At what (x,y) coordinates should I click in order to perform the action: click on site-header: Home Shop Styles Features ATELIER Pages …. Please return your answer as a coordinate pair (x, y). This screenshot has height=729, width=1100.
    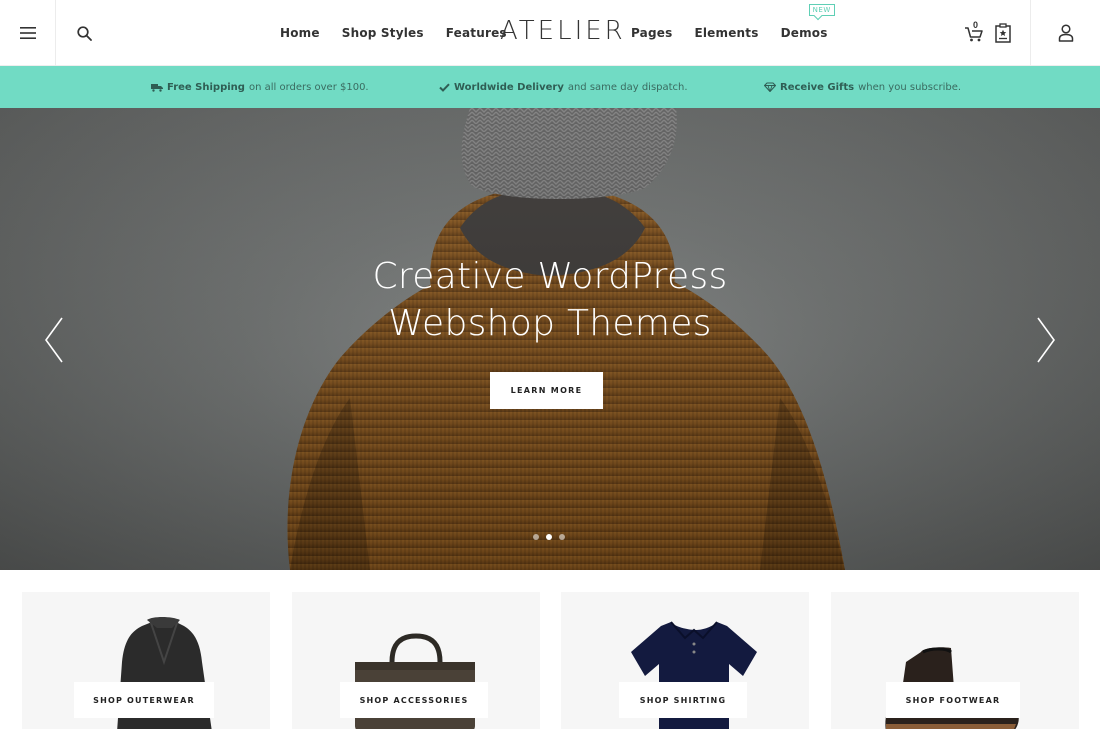
    Looking at the image, I should click on (550, 33).